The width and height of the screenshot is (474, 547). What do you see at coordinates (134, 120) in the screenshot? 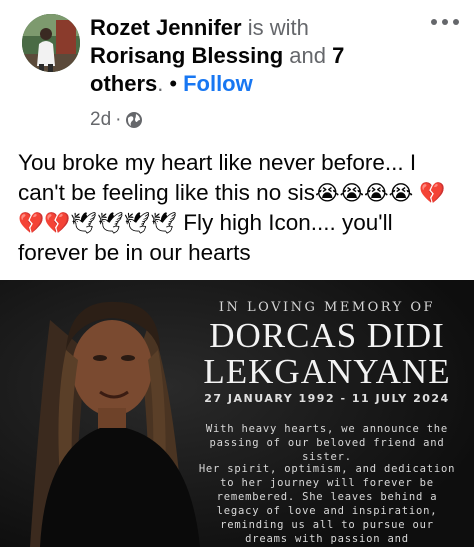
I see `globe-icon` at bounding box center [134, 120].